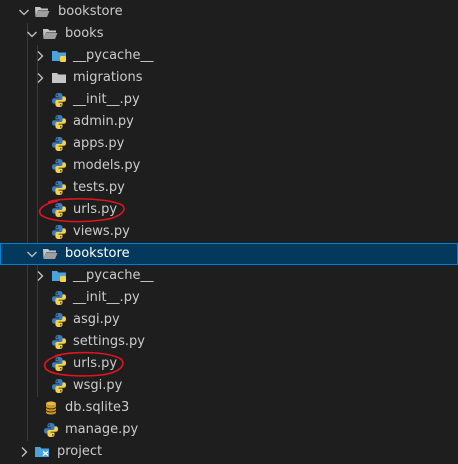  What do you see at coordinates (229, 78) in the screenshot?
I see `folder-row-migrations: migrations` at bounding box center [229, 78].